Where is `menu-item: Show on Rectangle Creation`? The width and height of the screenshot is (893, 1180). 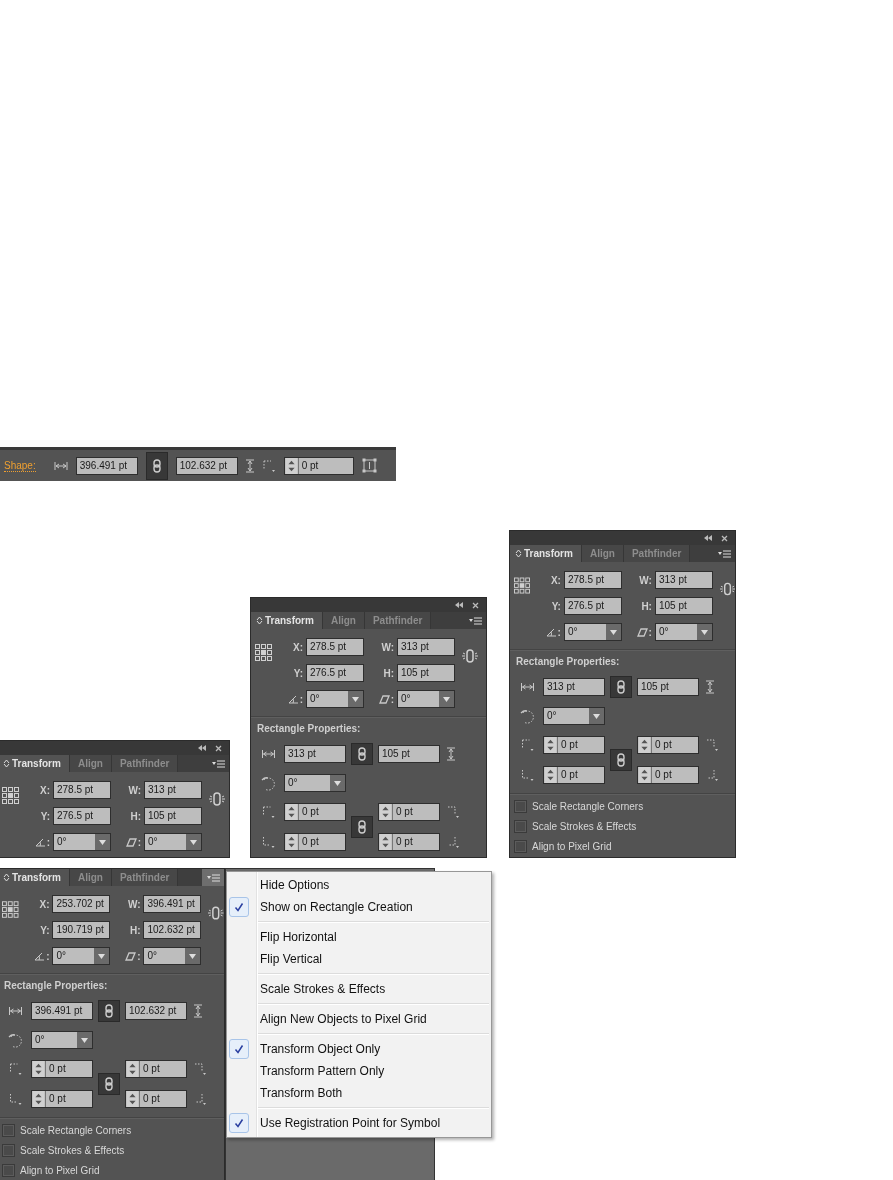
menu-item: Show on Rectangle Creation is located at coordinates (359, 907).